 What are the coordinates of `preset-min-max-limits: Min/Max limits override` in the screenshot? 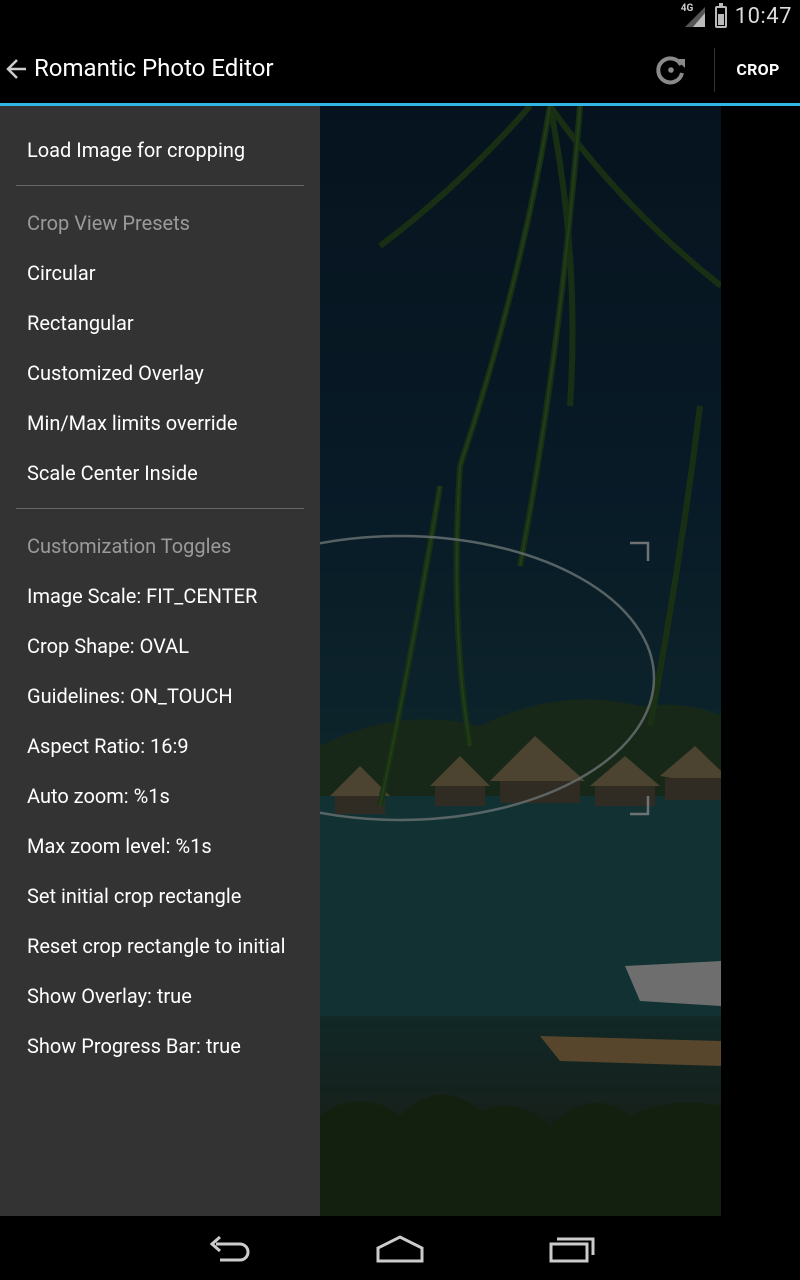 It's located at (132, 423).